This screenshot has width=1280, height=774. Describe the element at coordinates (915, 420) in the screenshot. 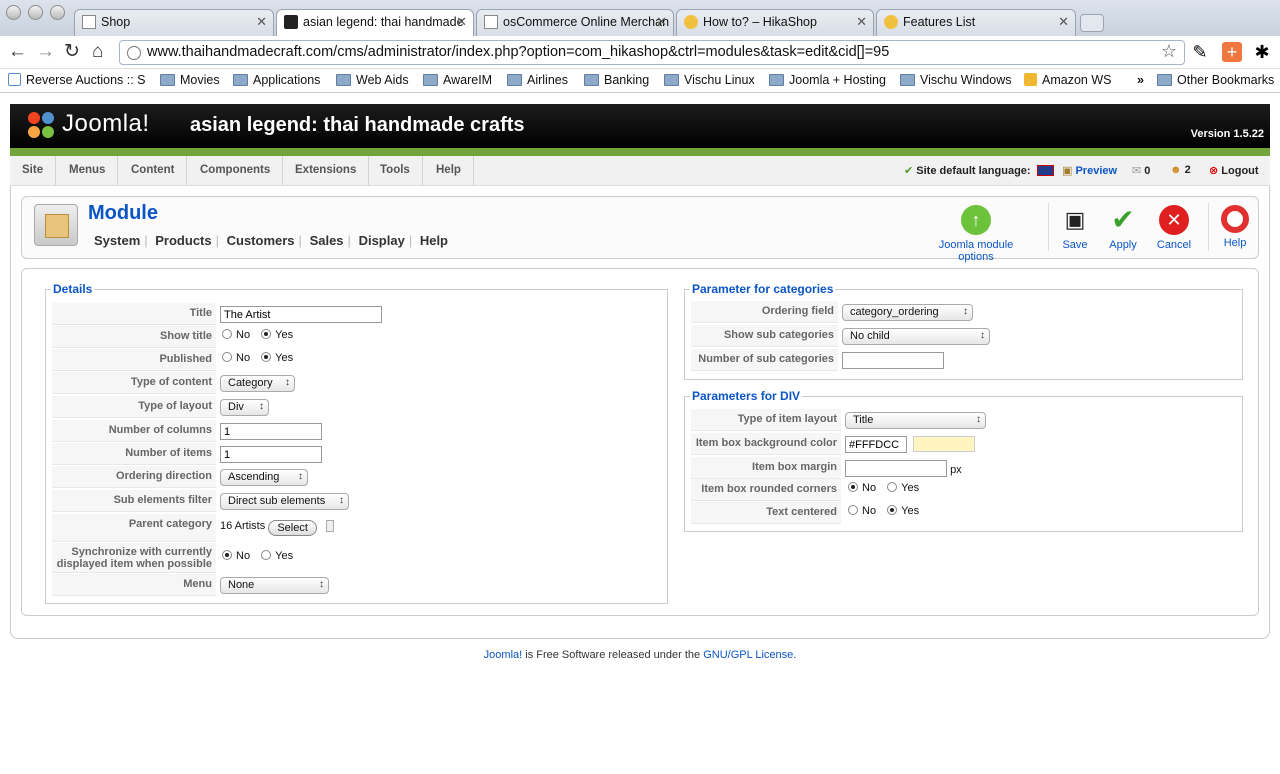

I see `item-layout-select: Title` at that location.